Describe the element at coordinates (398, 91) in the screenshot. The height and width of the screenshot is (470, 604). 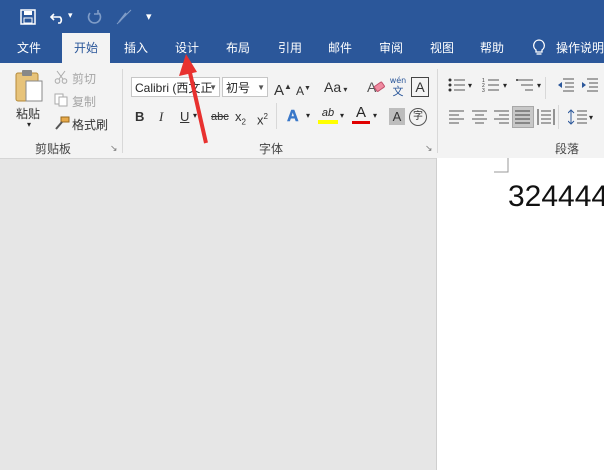
I see `phonetic-bottom: 文` at that location.